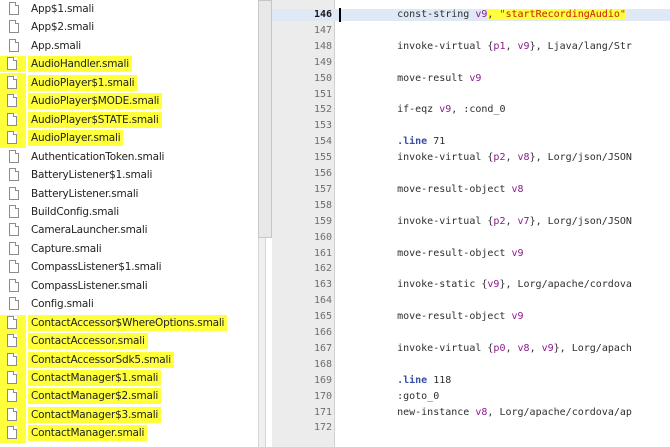  What do you see at coordinates (471, 381) in the screenshot?
I see `code-line: 169 .line 118` at bounding box center [471, 381].